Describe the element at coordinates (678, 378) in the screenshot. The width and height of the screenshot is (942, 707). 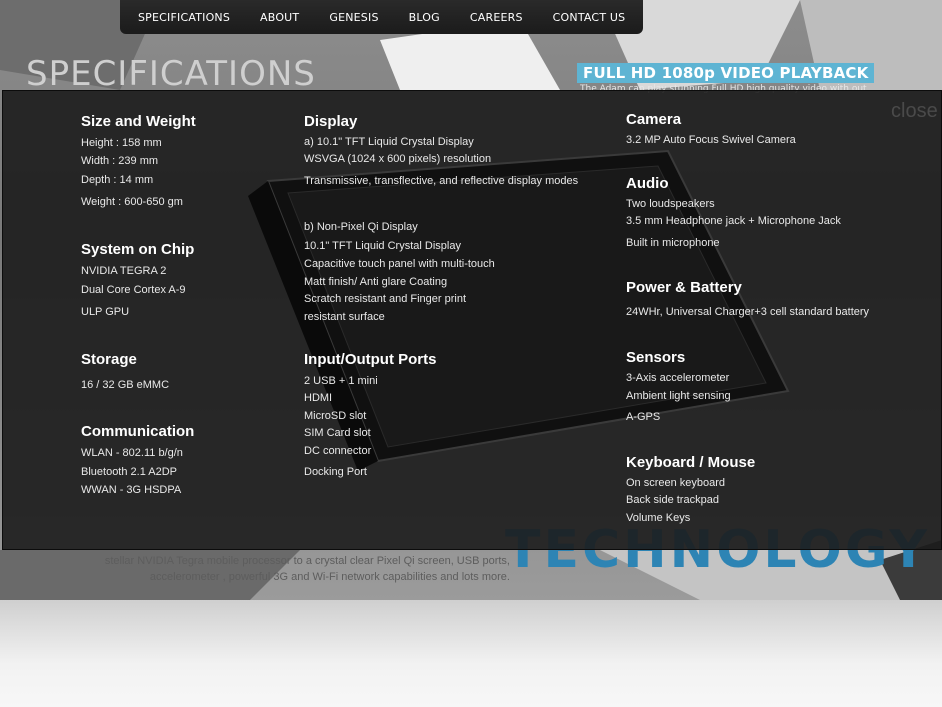
I see `spec-line: 3-Axis accelerometer` at that location.